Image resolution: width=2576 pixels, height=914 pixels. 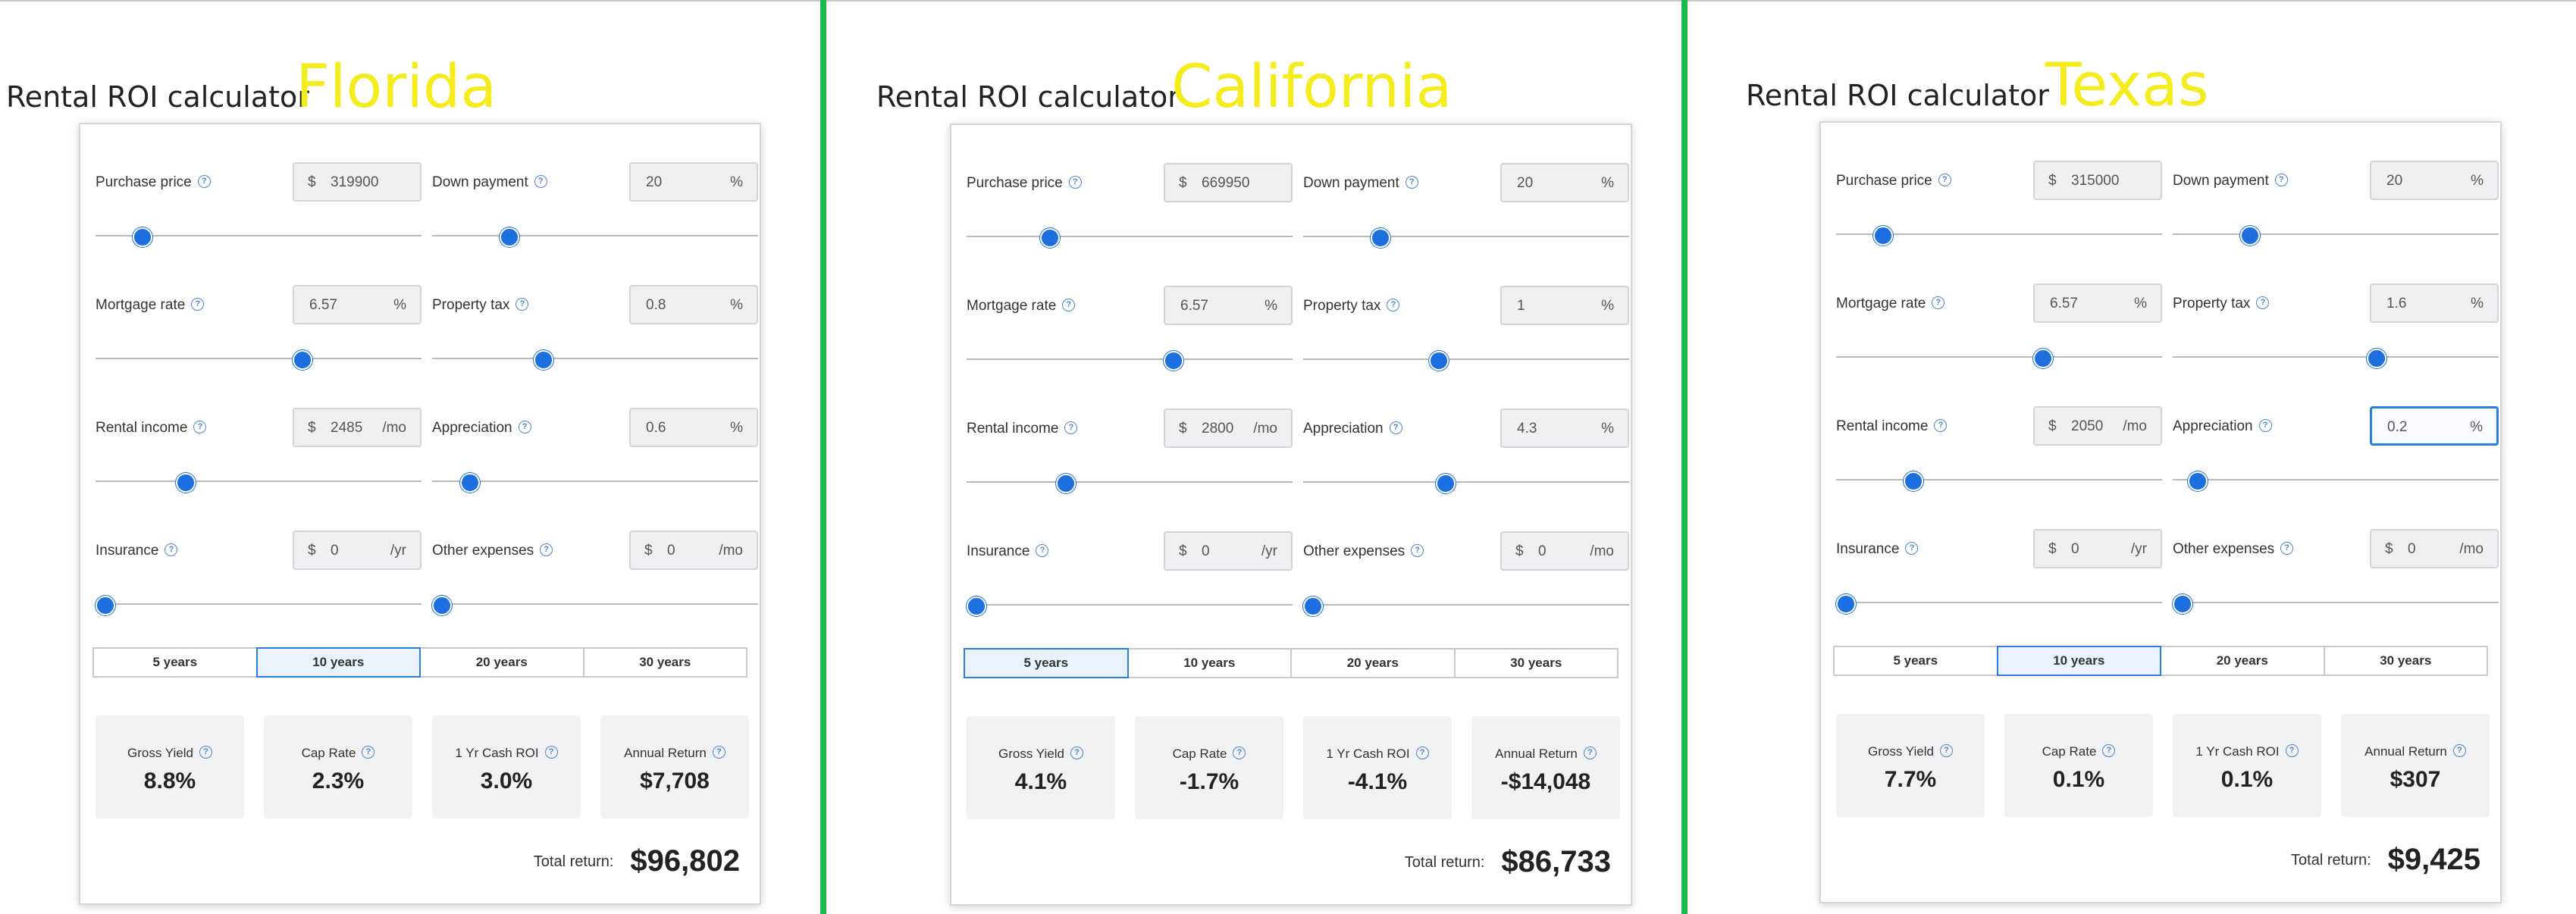 I want to click on appreciation-input: 0.6%, so click(x=694, y=428).